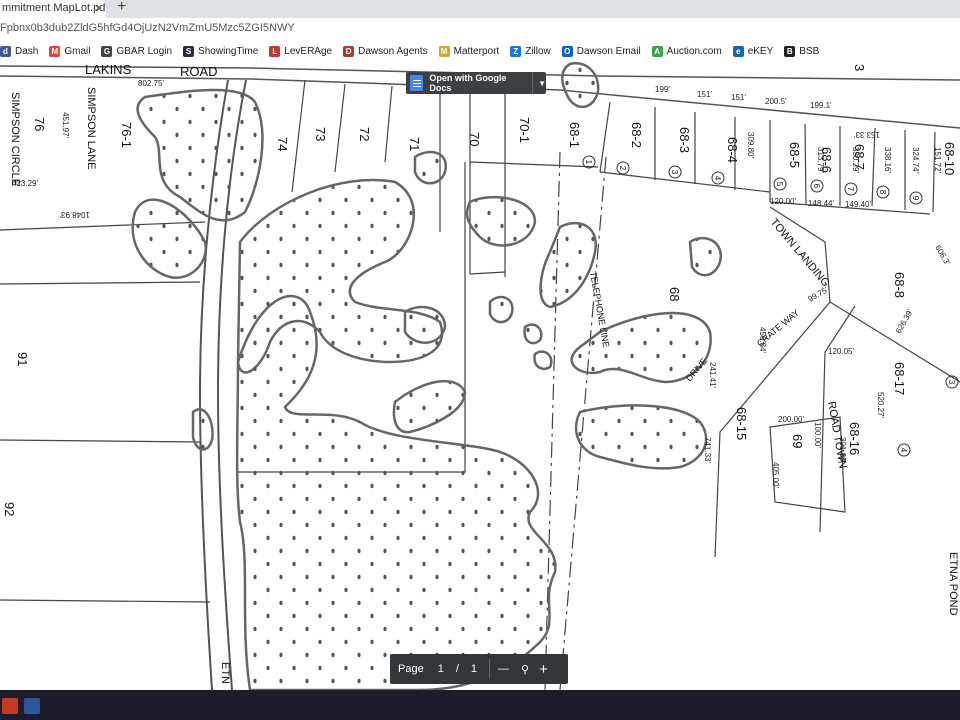 The width and height of the screenshot is (960, 720). I want to click on telephone-line-label: TELEPHONE LINE, so click(599, 310).